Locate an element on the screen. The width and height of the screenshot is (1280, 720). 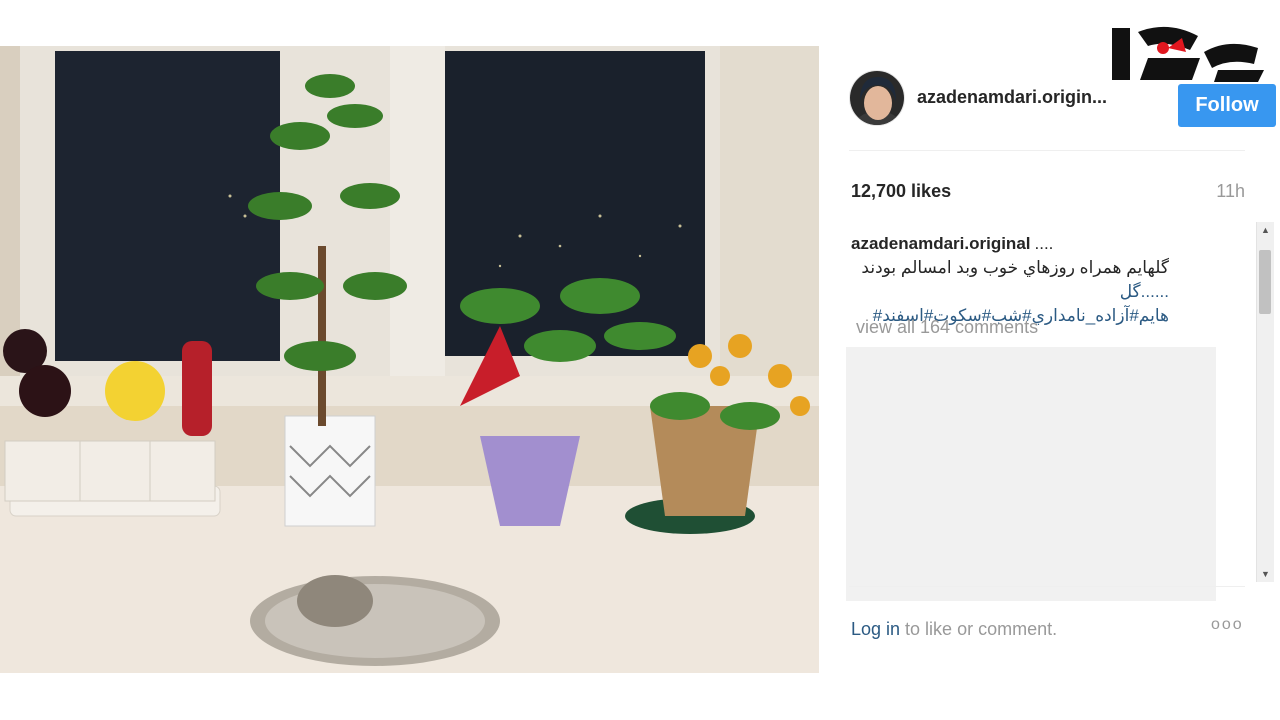
view-all-comments-link: view all 164 comments is located at coordinates (947, 327).